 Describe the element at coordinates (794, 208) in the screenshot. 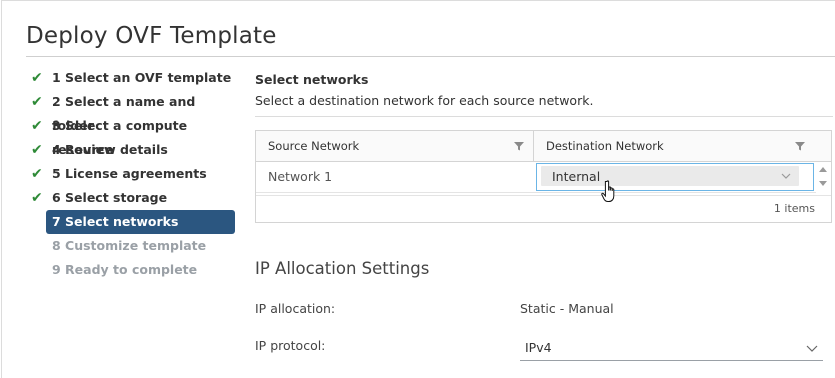

I see `item-count: 1 items` at that location.